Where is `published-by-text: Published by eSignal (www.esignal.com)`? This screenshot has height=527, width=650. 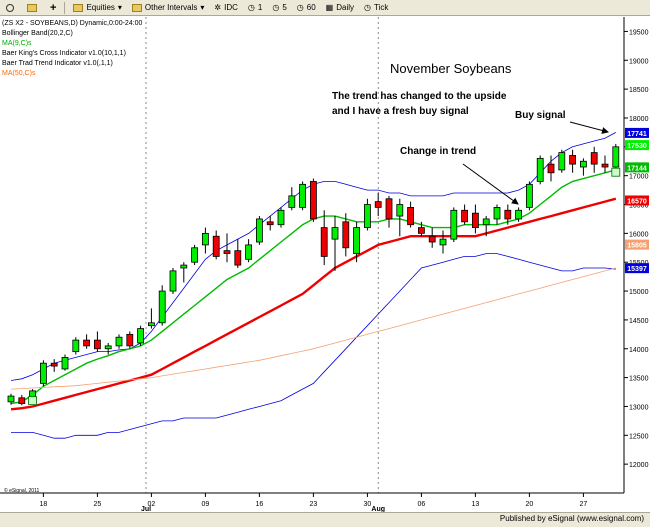
published-by-text: Published by eSignal (www.esignal.com) is located at coordinates (571, 518).